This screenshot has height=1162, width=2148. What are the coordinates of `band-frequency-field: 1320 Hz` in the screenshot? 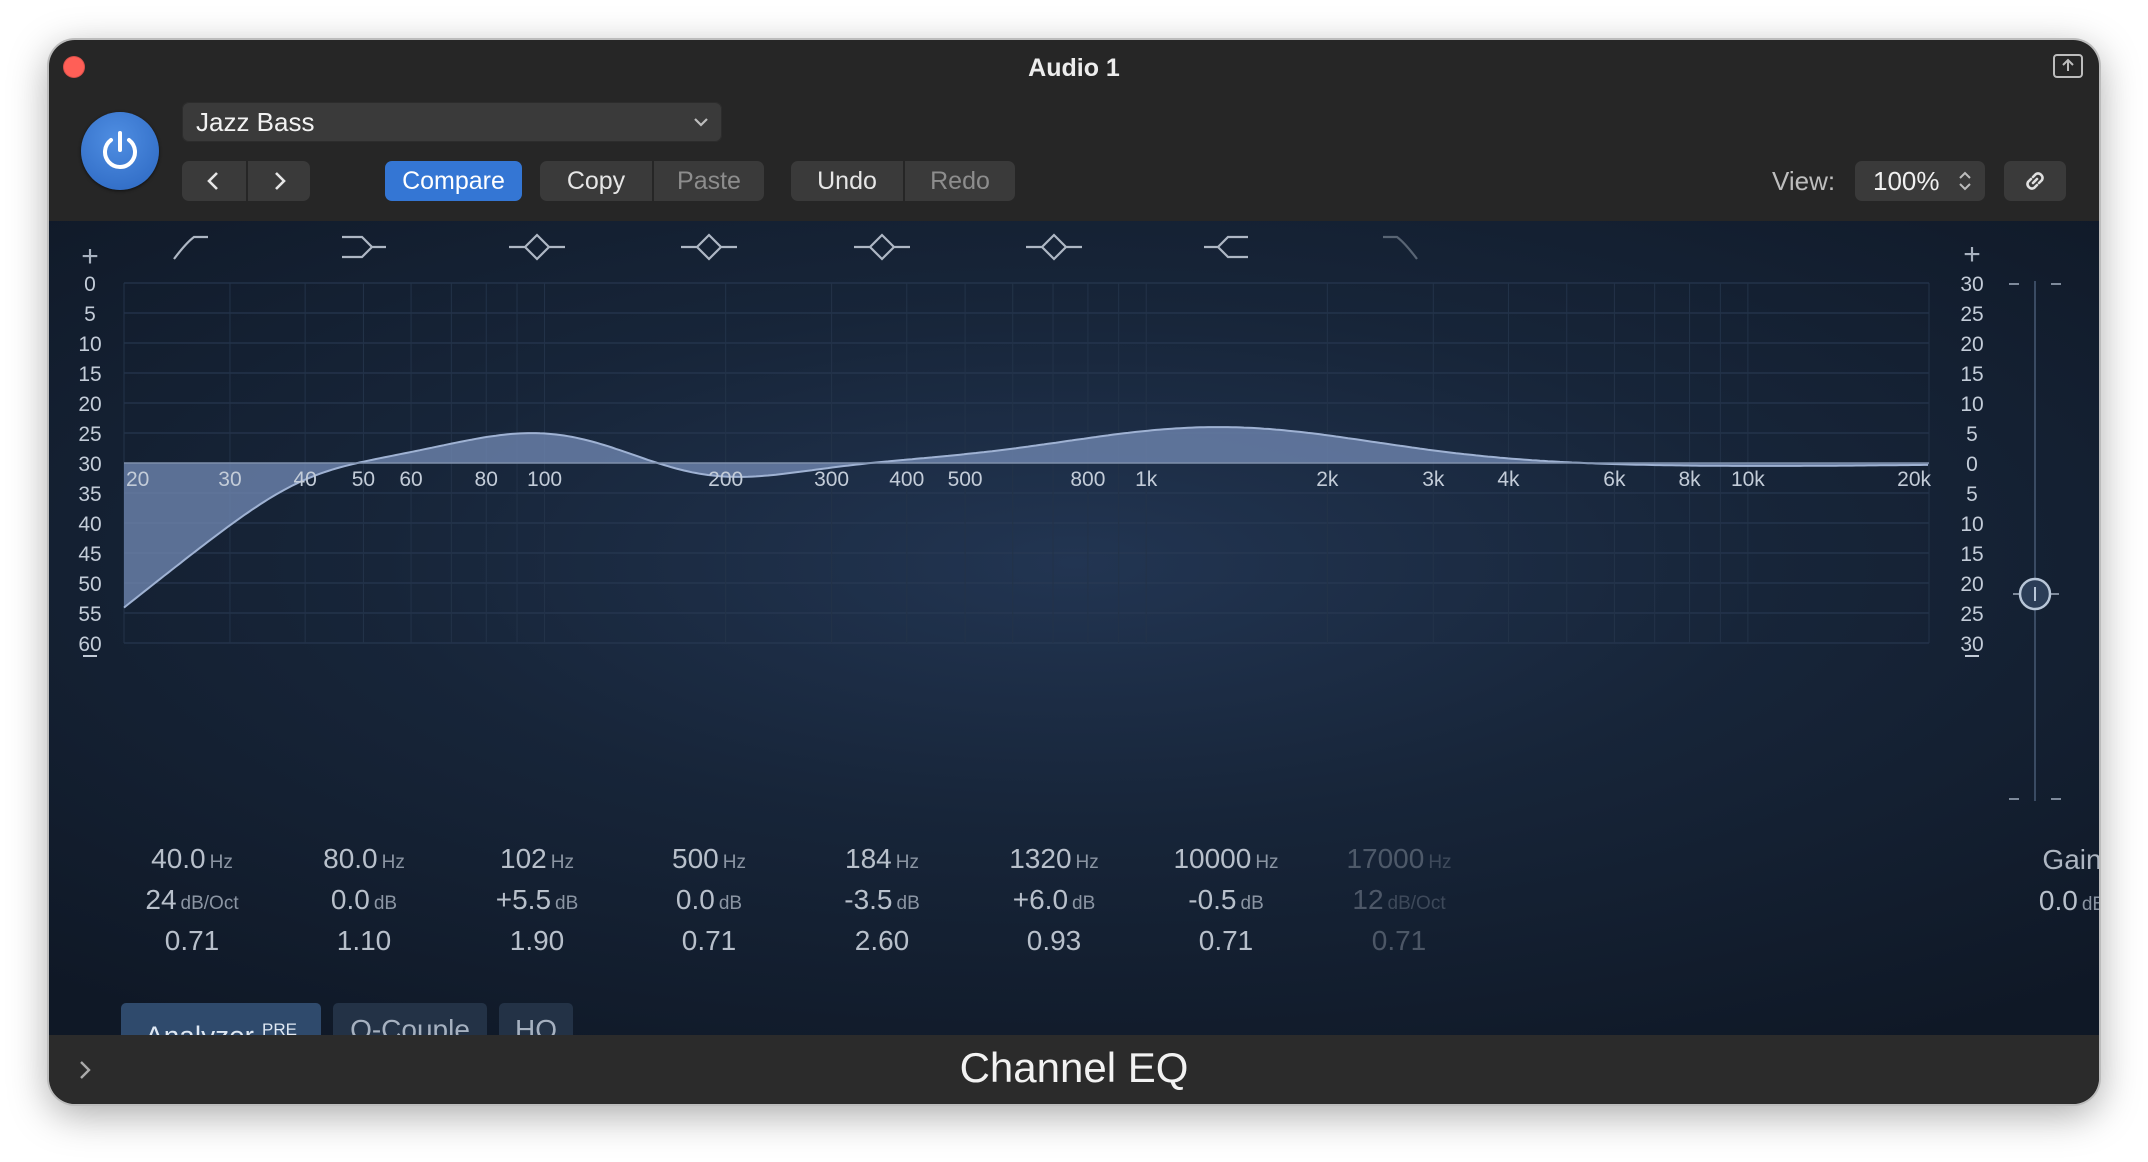 It's located at (1054, 858).